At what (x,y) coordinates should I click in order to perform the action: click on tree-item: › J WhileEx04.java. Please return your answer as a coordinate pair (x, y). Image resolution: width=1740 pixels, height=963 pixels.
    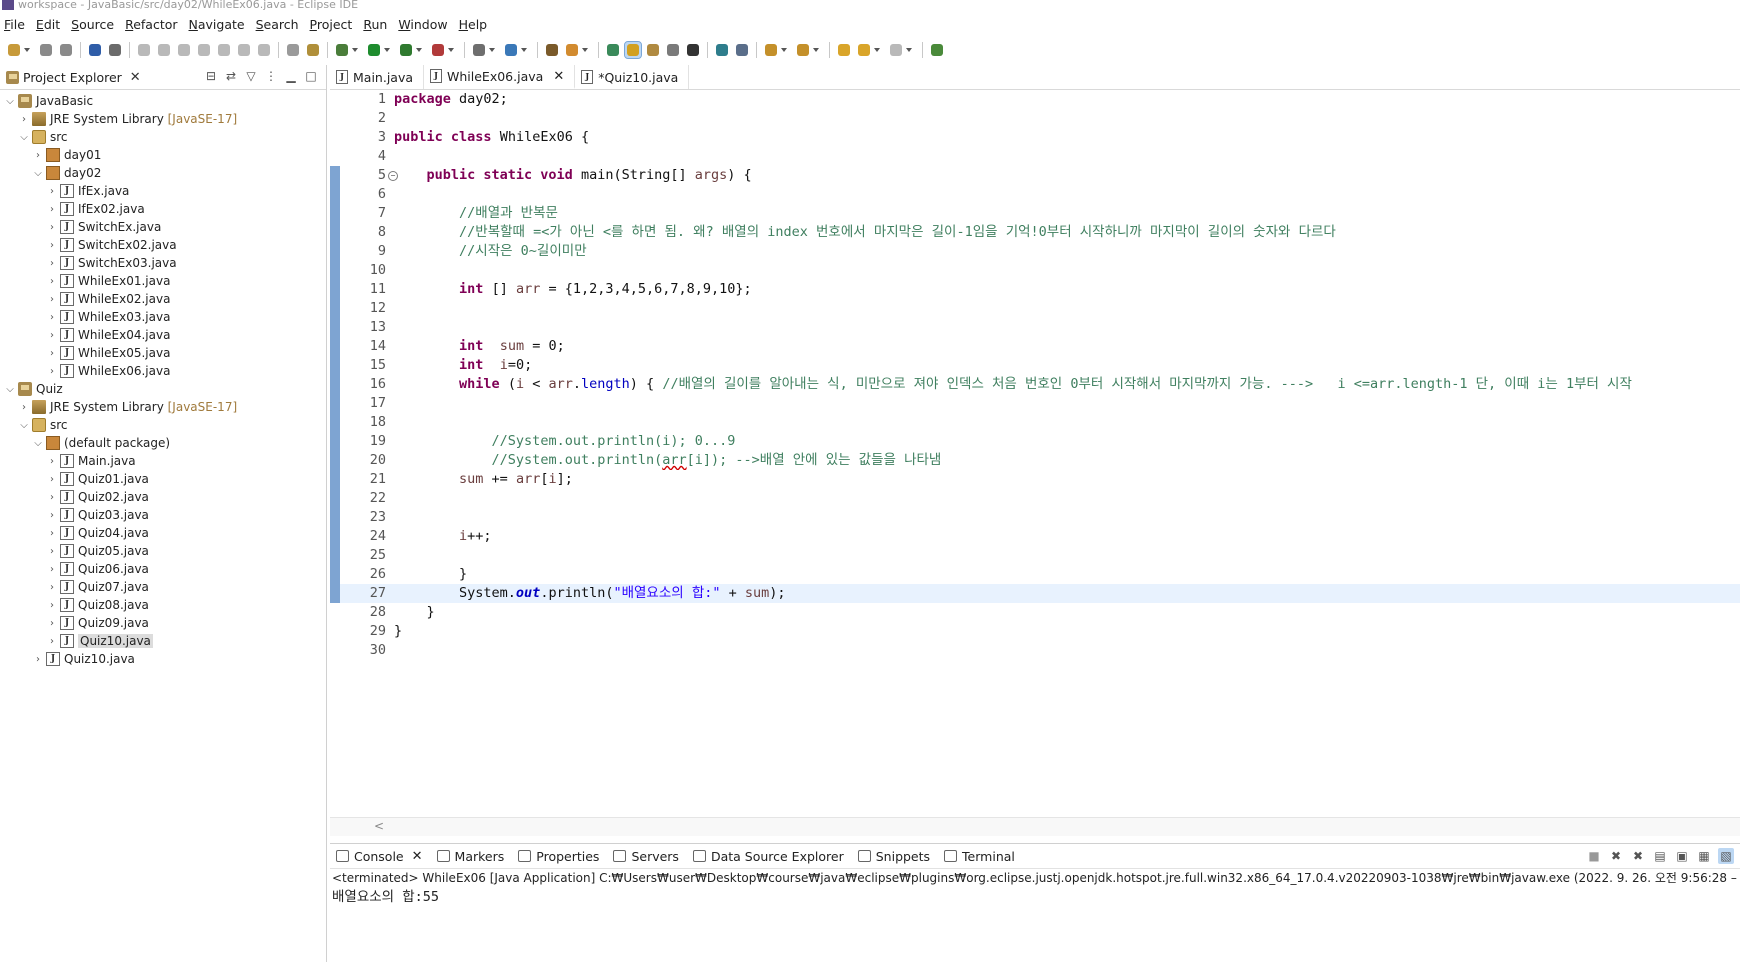
    Looking at the image, I should click on (163, 335).